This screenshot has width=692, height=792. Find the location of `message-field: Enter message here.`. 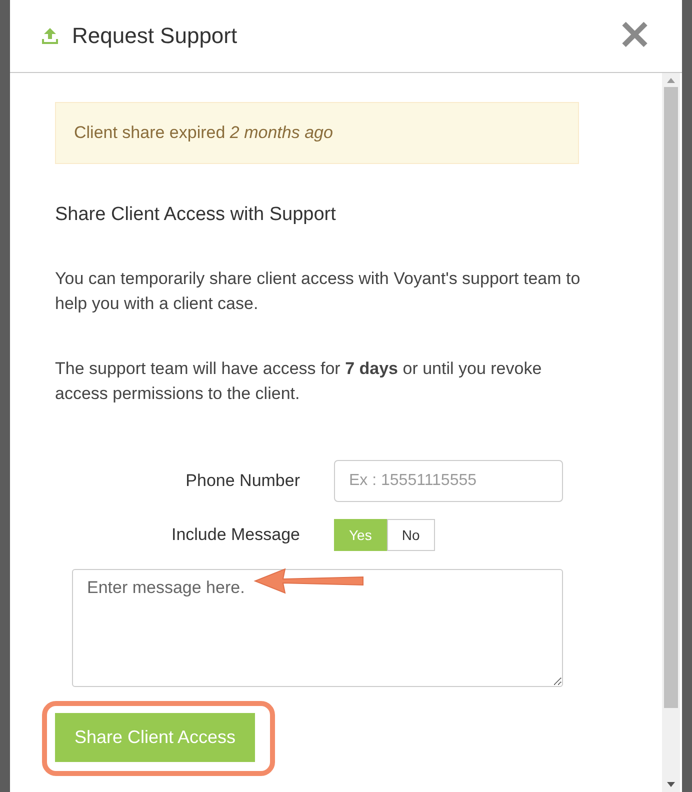

message-field: Enter message here. is located at coordinates (317, 628).